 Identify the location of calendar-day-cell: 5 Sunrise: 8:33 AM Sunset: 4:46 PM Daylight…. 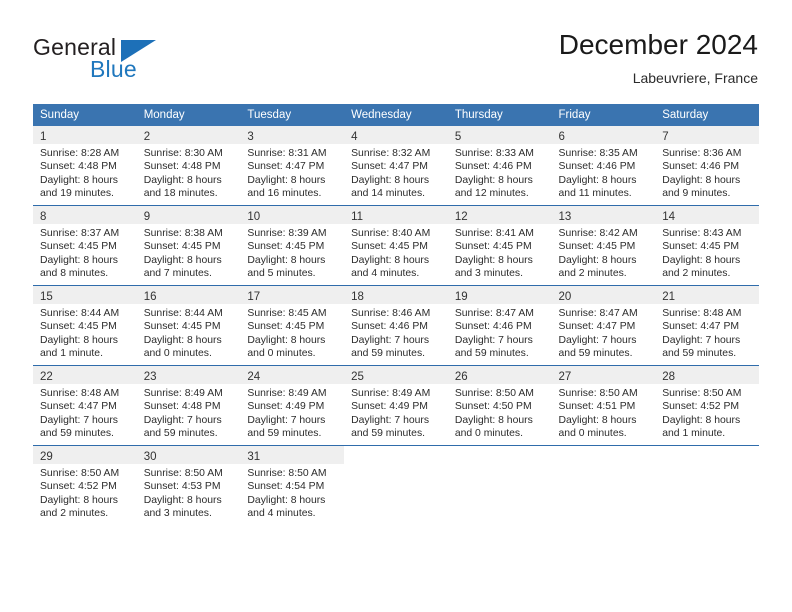
(499, 166).